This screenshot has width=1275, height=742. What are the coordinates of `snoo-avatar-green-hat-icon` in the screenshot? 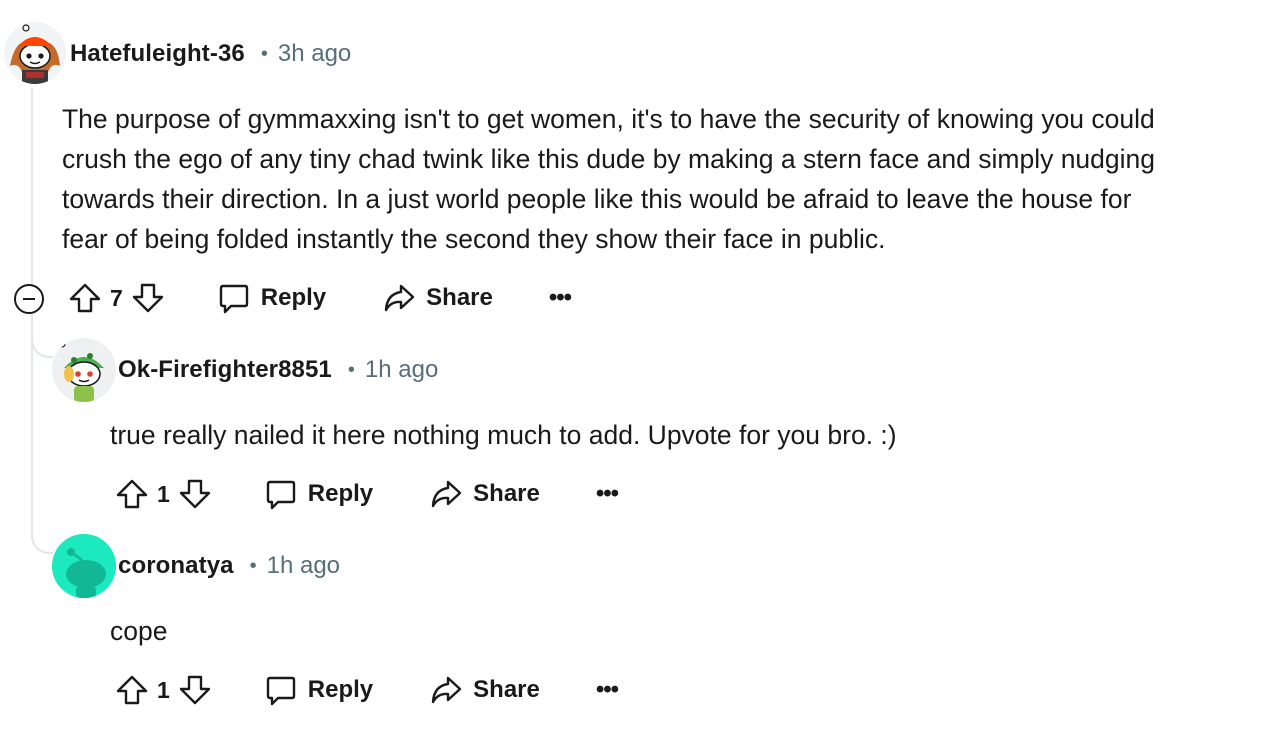 It's located at (84, 370).